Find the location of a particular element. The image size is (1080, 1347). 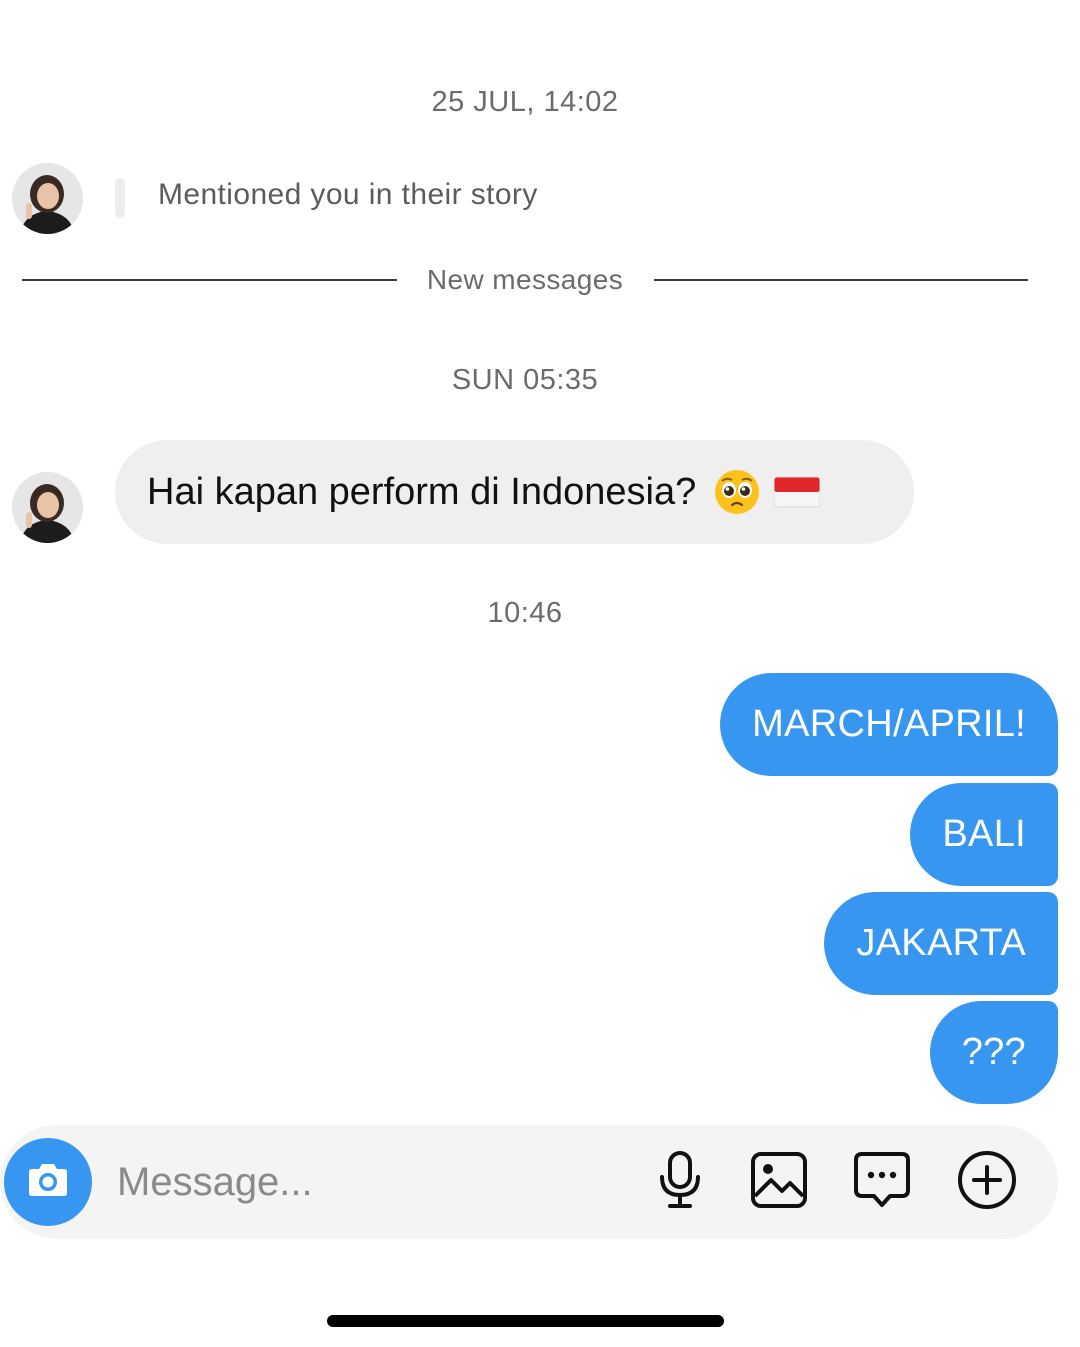

microphone-button is located at coordinates (680, 1182).